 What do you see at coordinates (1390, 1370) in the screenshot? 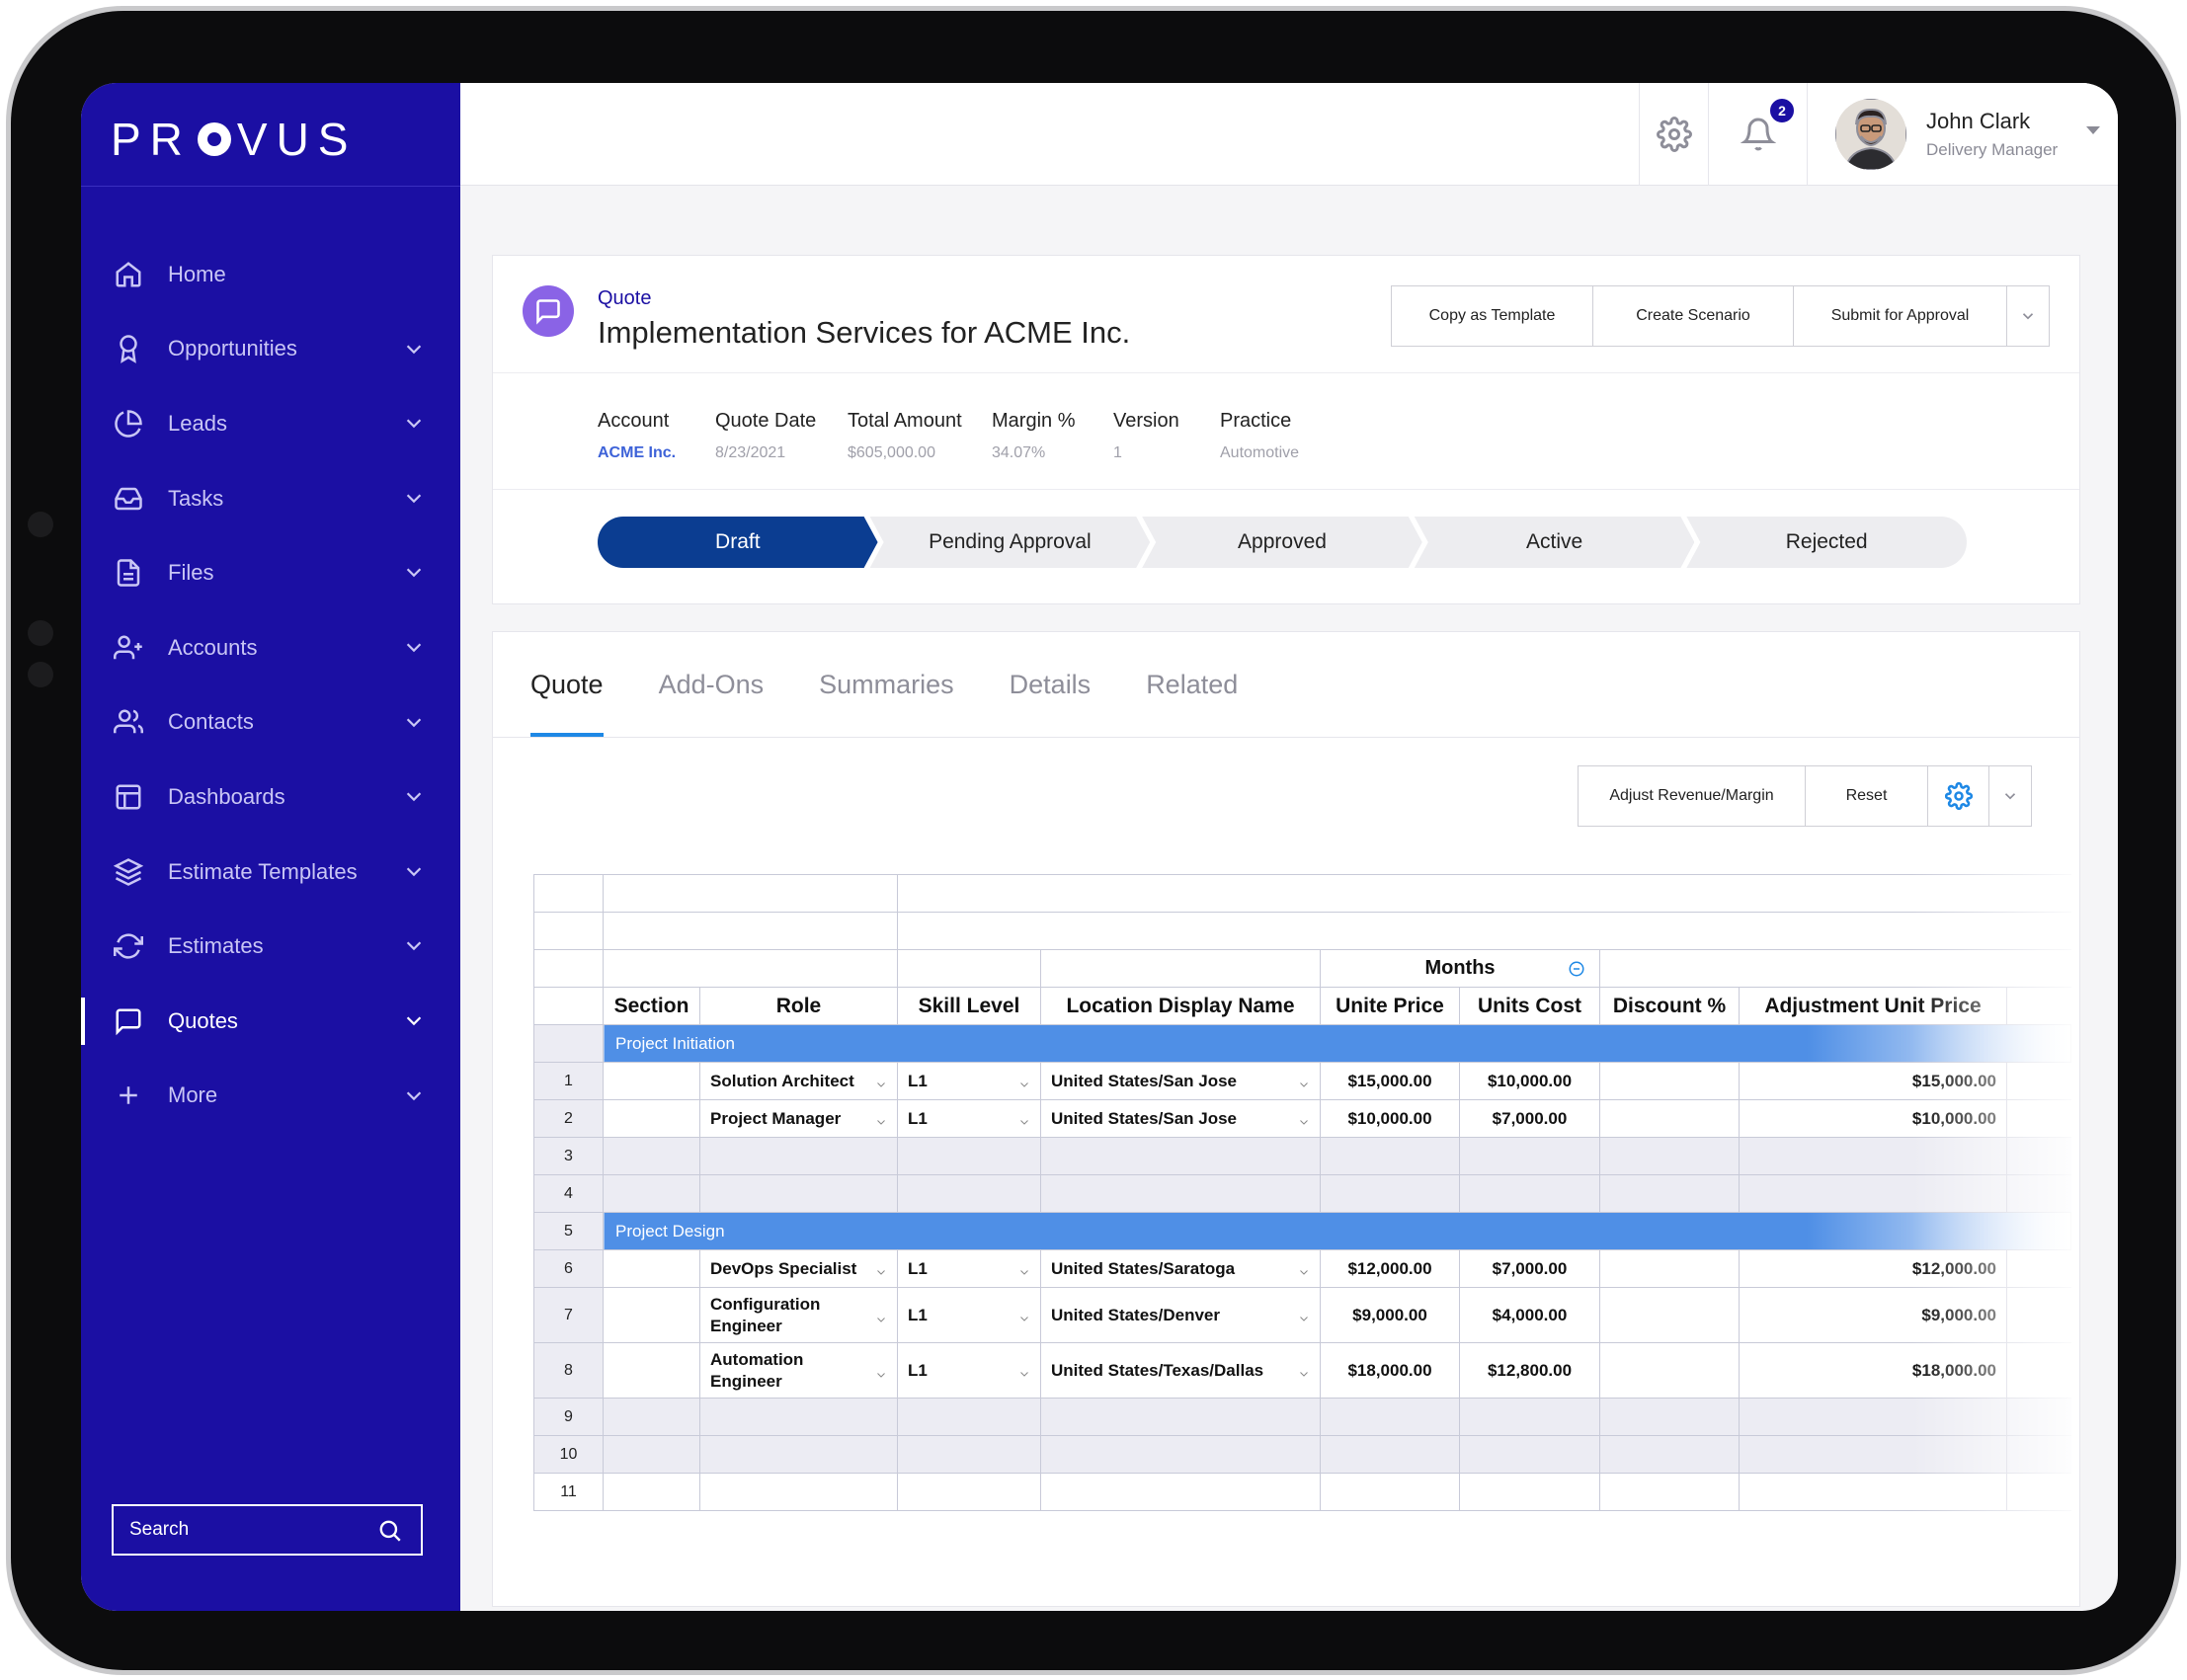
I see `unit-price-cell: $18,000.00` at bounding box center [1390, 1370].